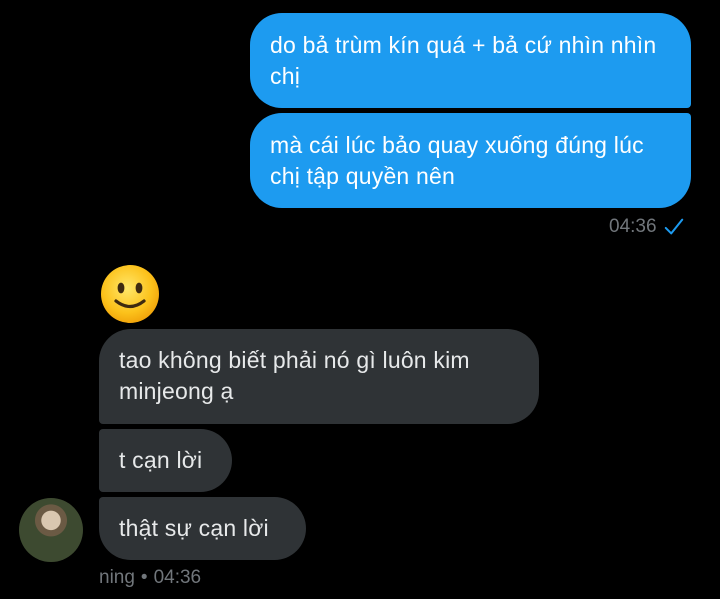 This screenshot has width=720, height=599. What do you see at coordinates (202, 528) in the screenshot?
I see `incoming-message-bubble: thật sự cạn lời` at bounding box center [202, 528].